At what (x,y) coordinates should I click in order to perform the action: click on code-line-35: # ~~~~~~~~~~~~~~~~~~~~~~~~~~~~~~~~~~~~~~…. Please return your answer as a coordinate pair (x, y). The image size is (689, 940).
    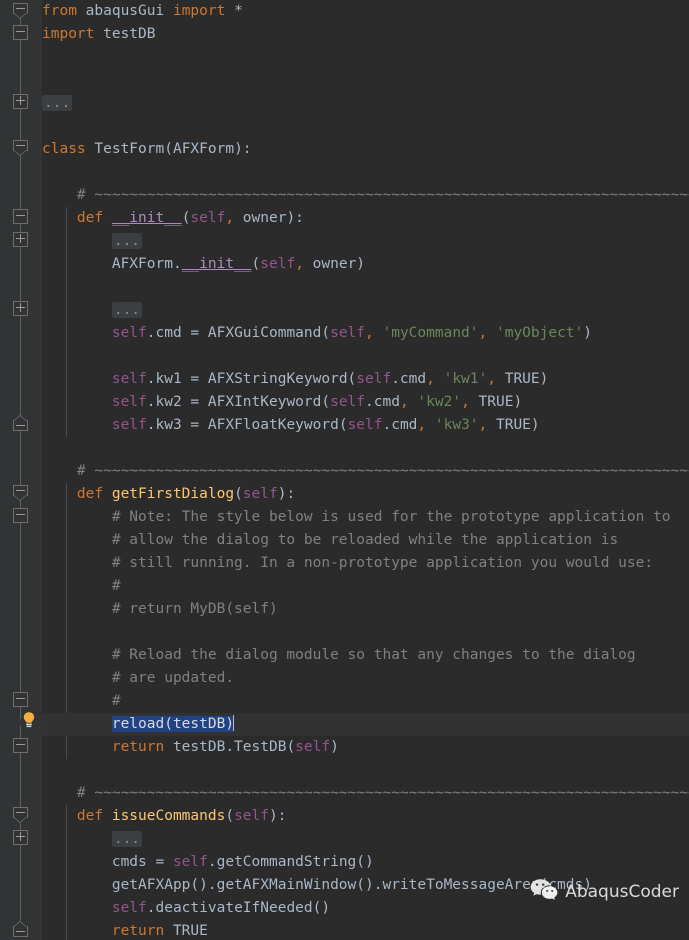
    Looking at the image, I should click on (365, 793).